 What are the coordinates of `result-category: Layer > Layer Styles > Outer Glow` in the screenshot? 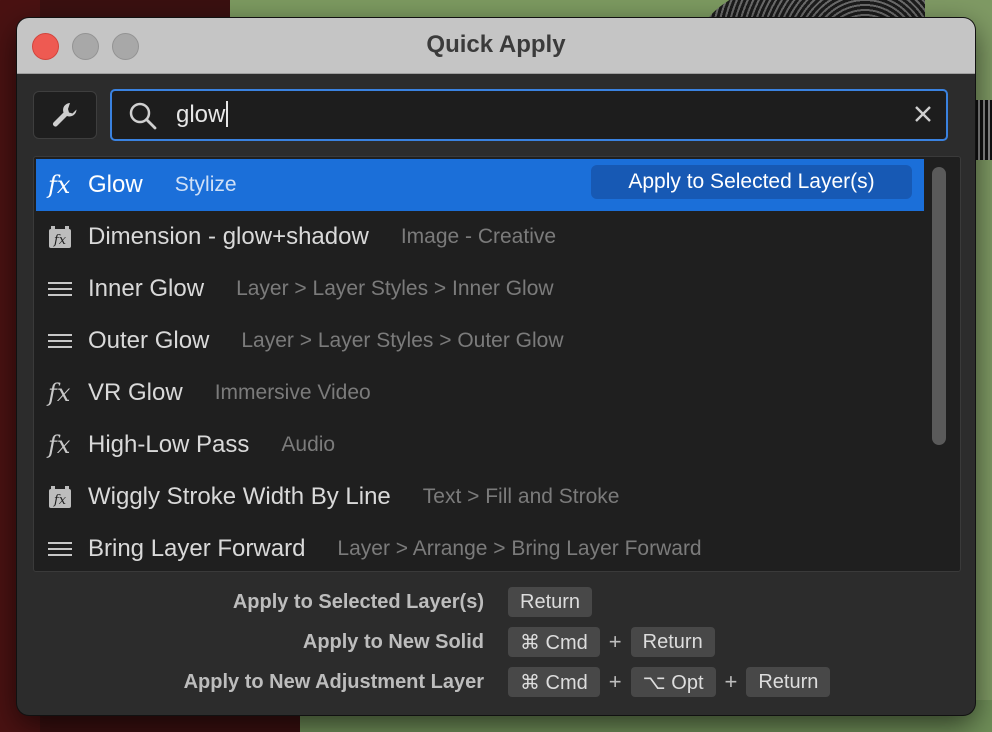 It's located at (402, 340).